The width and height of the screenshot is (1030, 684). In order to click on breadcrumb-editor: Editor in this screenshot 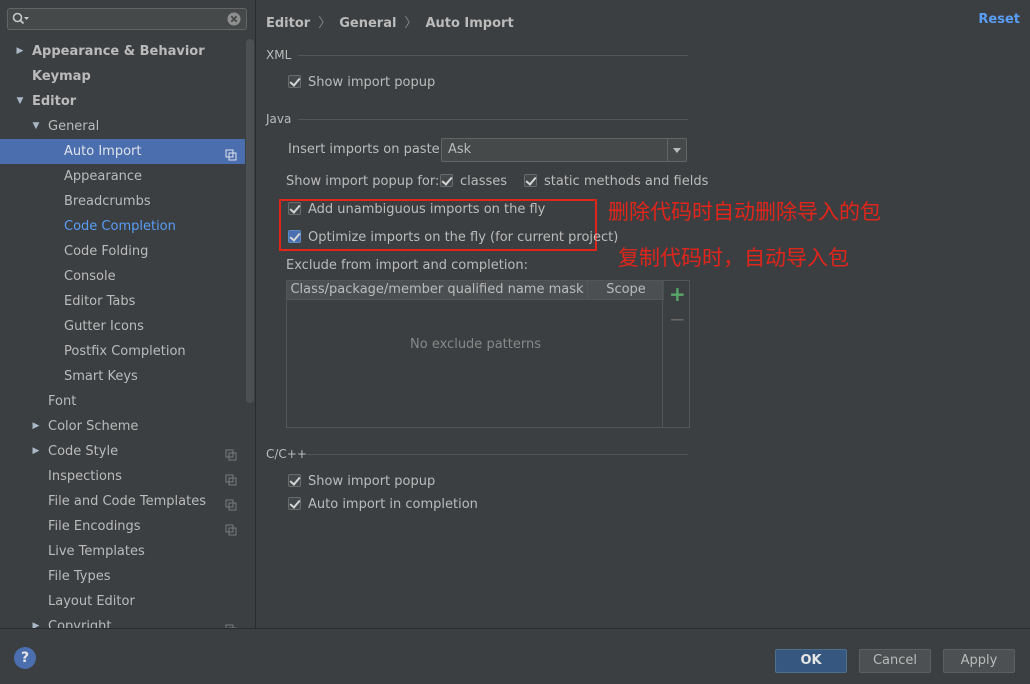, I will do `click(288, 23)`.